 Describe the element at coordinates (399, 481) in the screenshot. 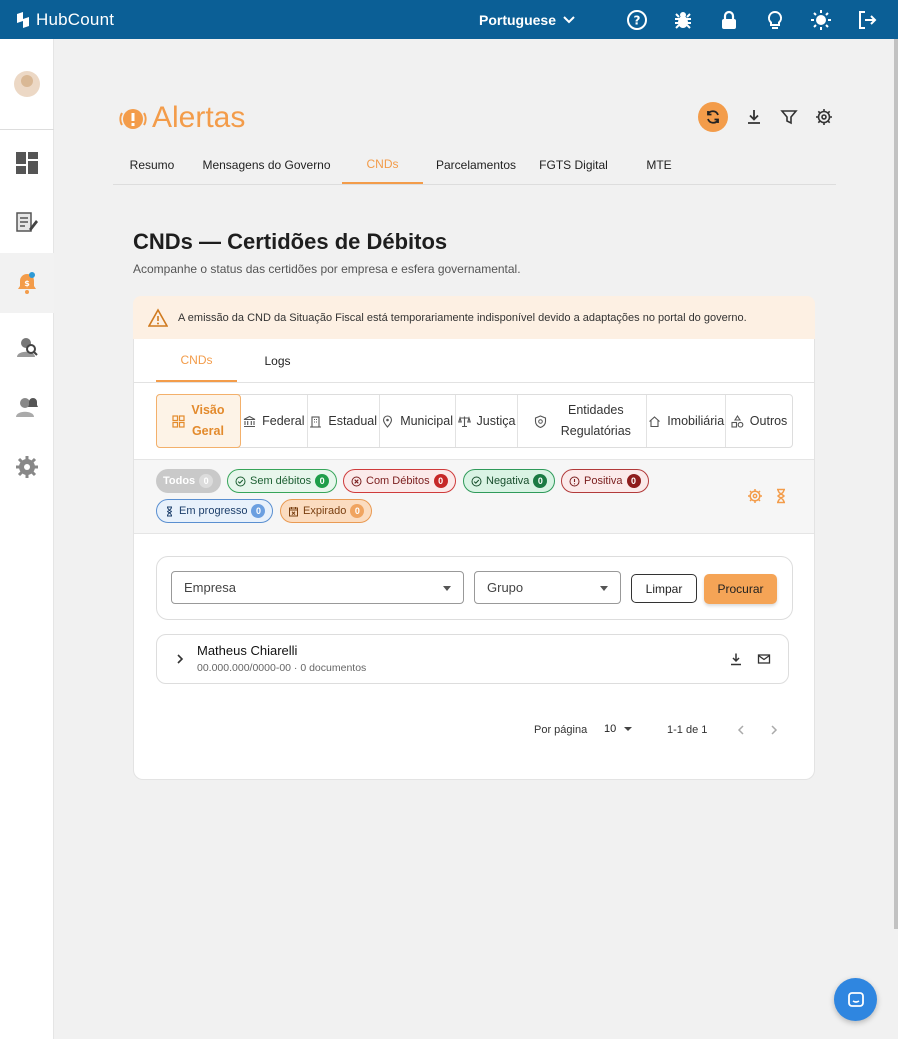

I see `chip-com-debitos: Com Débitos 0` at that location.